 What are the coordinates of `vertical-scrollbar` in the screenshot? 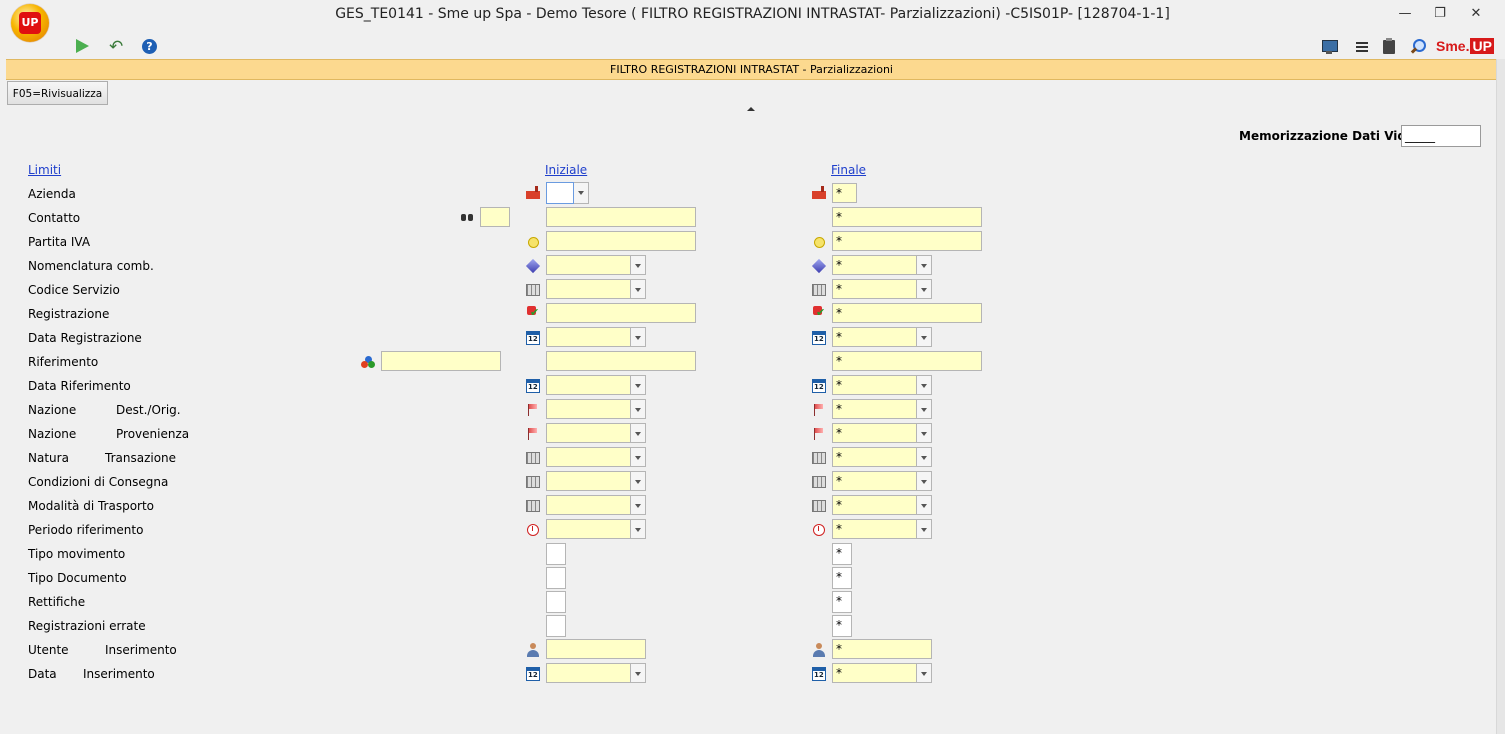 It's located at (1500, 396).